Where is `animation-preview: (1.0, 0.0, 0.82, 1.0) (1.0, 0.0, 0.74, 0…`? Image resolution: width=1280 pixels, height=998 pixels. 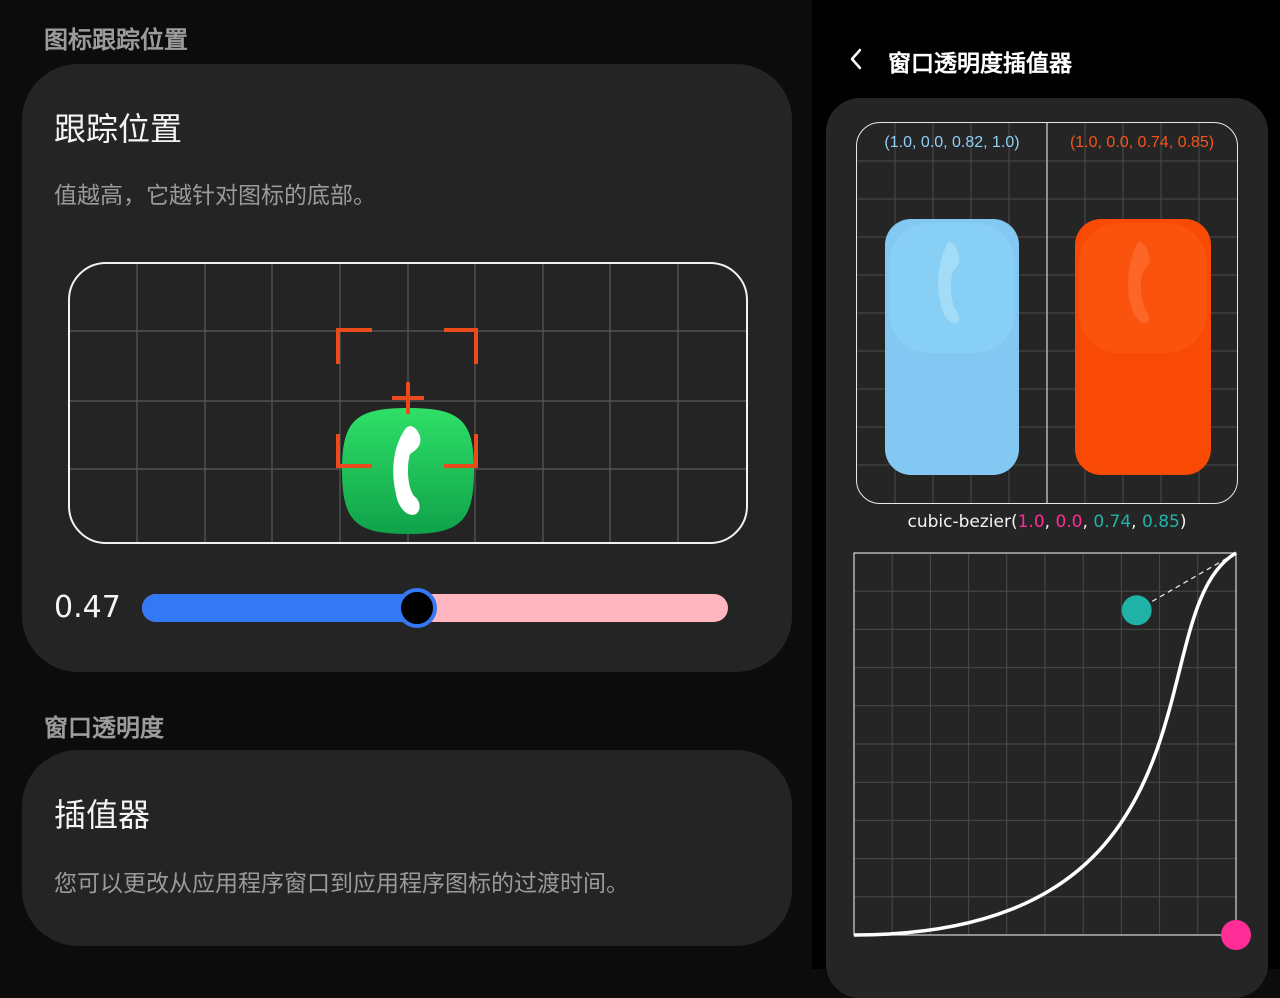
animation-preview: (1.0, 0.0, 0.82, 1.0) (1.0, 0.0, 0.74, 0… is located at coordinates (1047, 313).